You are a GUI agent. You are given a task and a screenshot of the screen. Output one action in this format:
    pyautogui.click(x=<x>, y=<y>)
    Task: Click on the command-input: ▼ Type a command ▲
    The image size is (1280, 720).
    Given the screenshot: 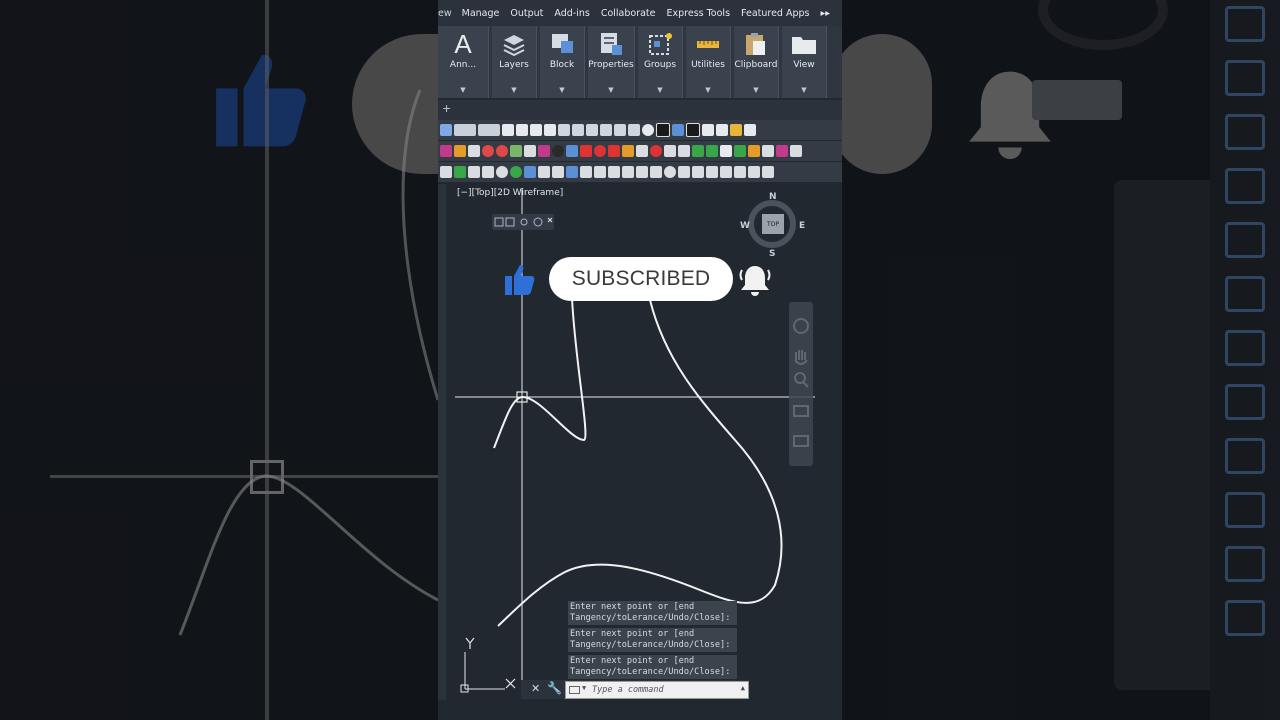 What is the action you would take?
    pyautogui.click(x=657, y=690)
    